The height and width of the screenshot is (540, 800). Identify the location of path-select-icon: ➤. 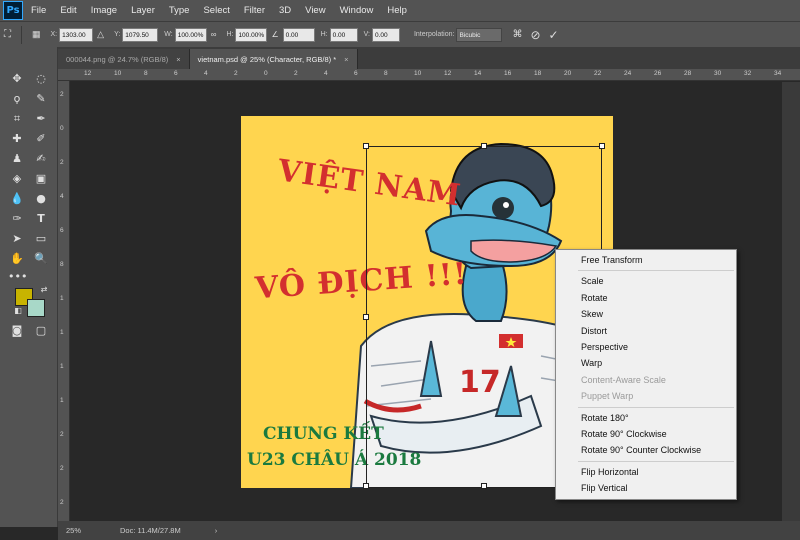
(17, 239).